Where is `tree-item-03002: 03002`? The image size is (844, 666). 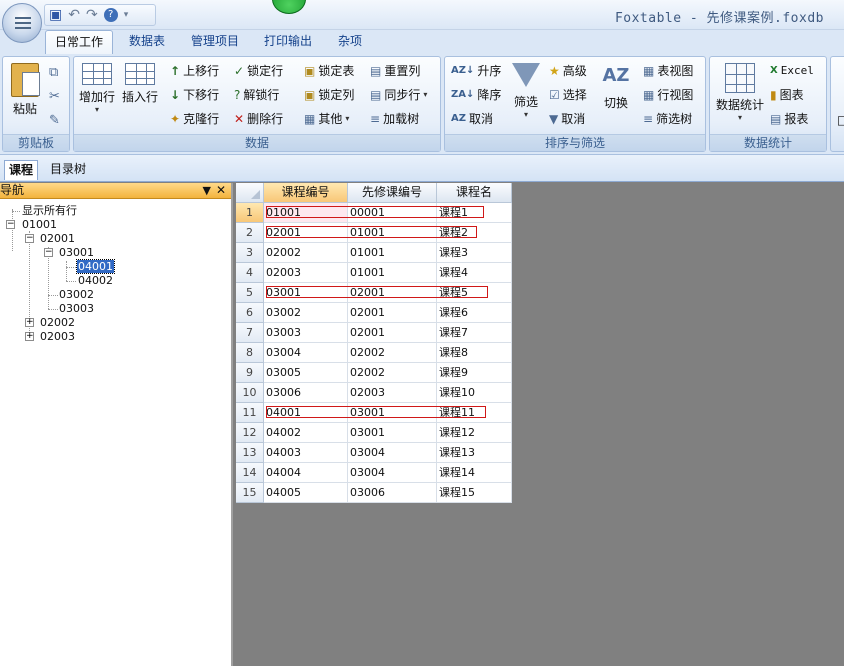
tree-item-03002: 03002 is located at coordinates (76, 294).